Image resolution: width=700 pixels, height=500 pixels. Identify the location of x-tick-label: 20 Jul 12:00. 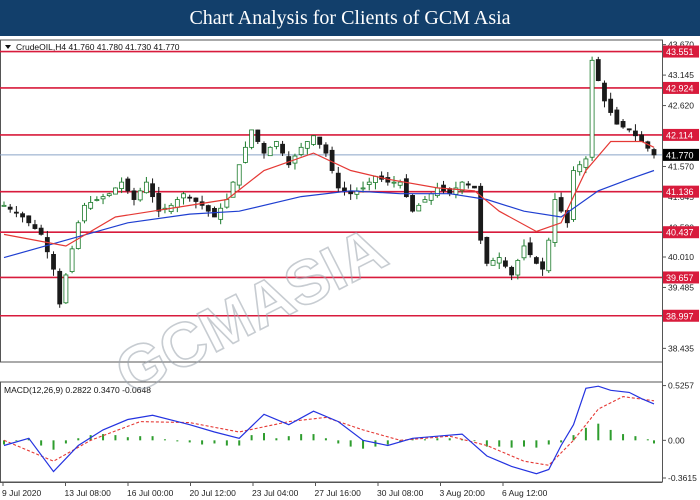
(213, 493).